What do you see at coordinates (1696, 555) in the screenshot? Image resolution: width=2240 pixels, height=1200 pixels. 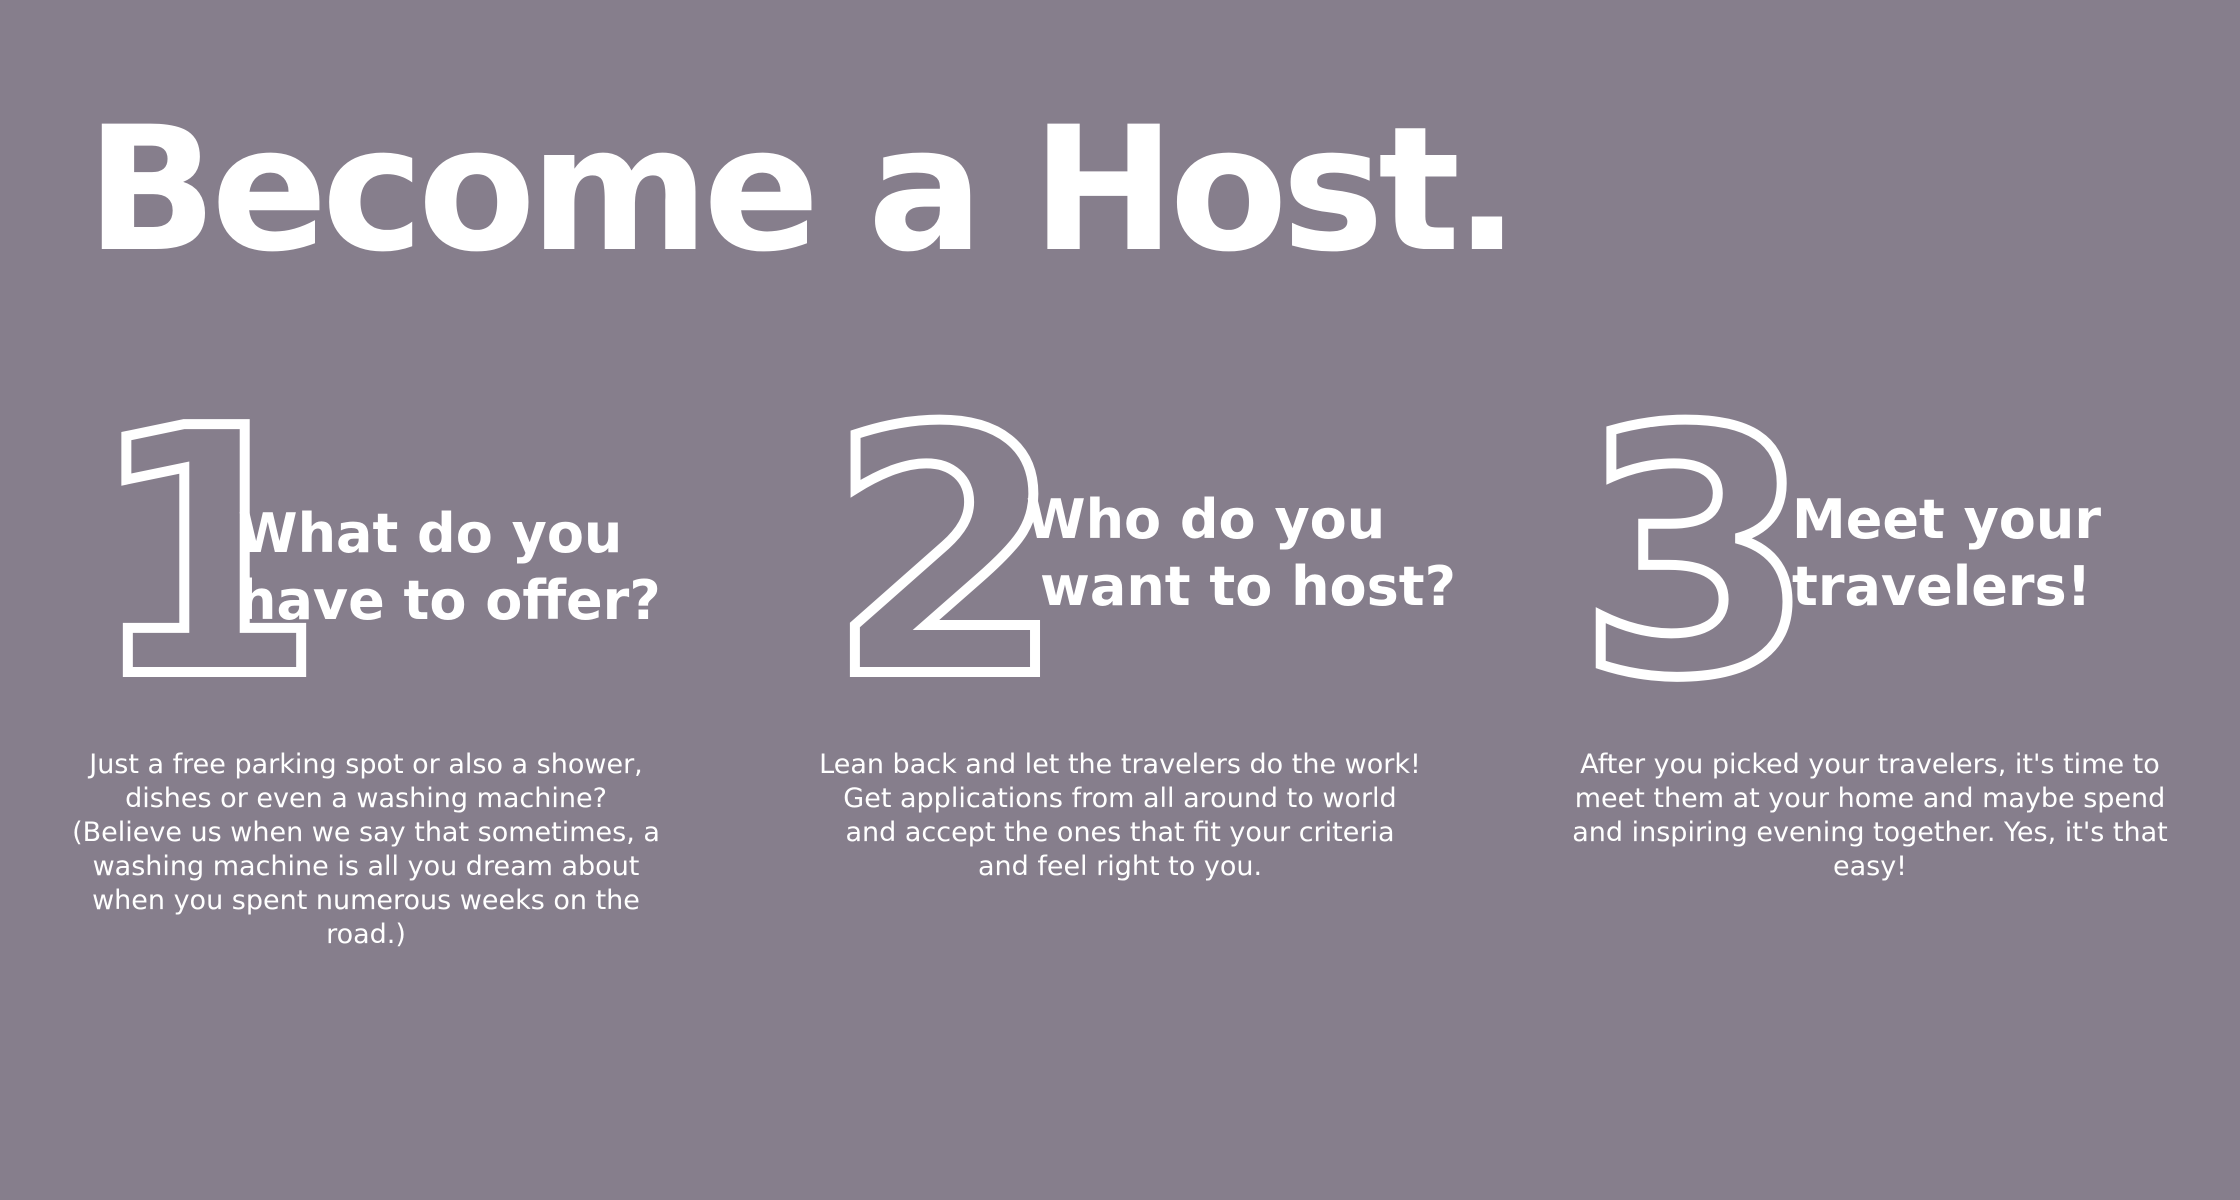 I see `step-3-number-outline: 3` at bounding box center [1696, 555].